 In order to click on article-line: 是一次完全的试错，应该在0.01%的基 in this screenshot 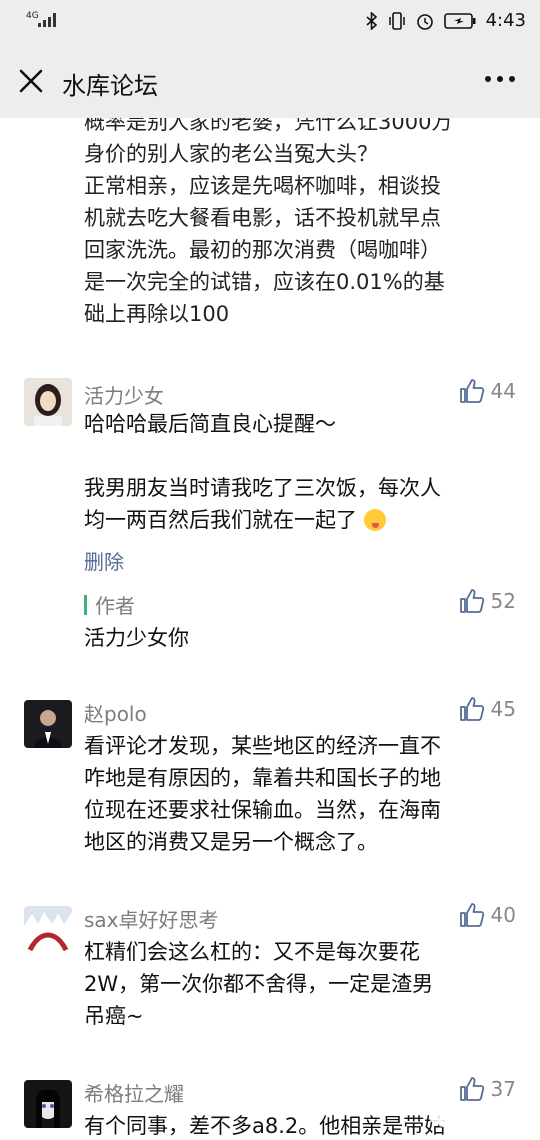, I will do `click(264, 282)`.